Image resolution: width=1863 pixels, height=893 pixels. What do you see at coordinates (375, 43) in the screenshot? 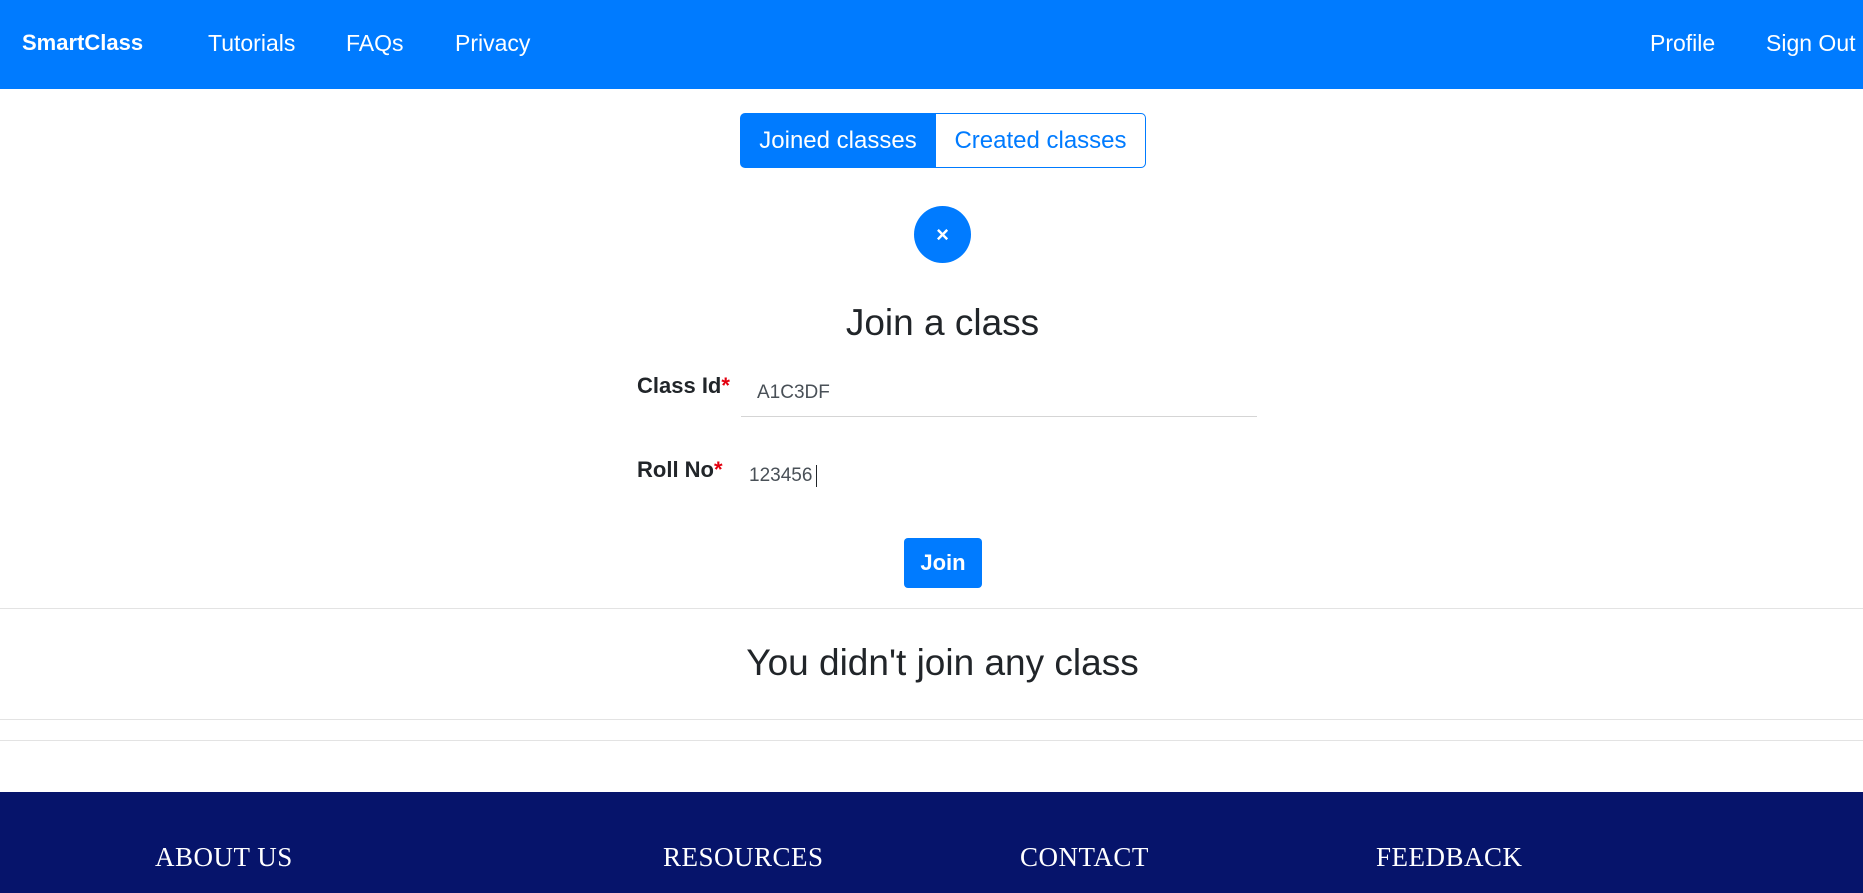
I see `nav-link-faqs: FAQs` at bounding box center [375, 43].